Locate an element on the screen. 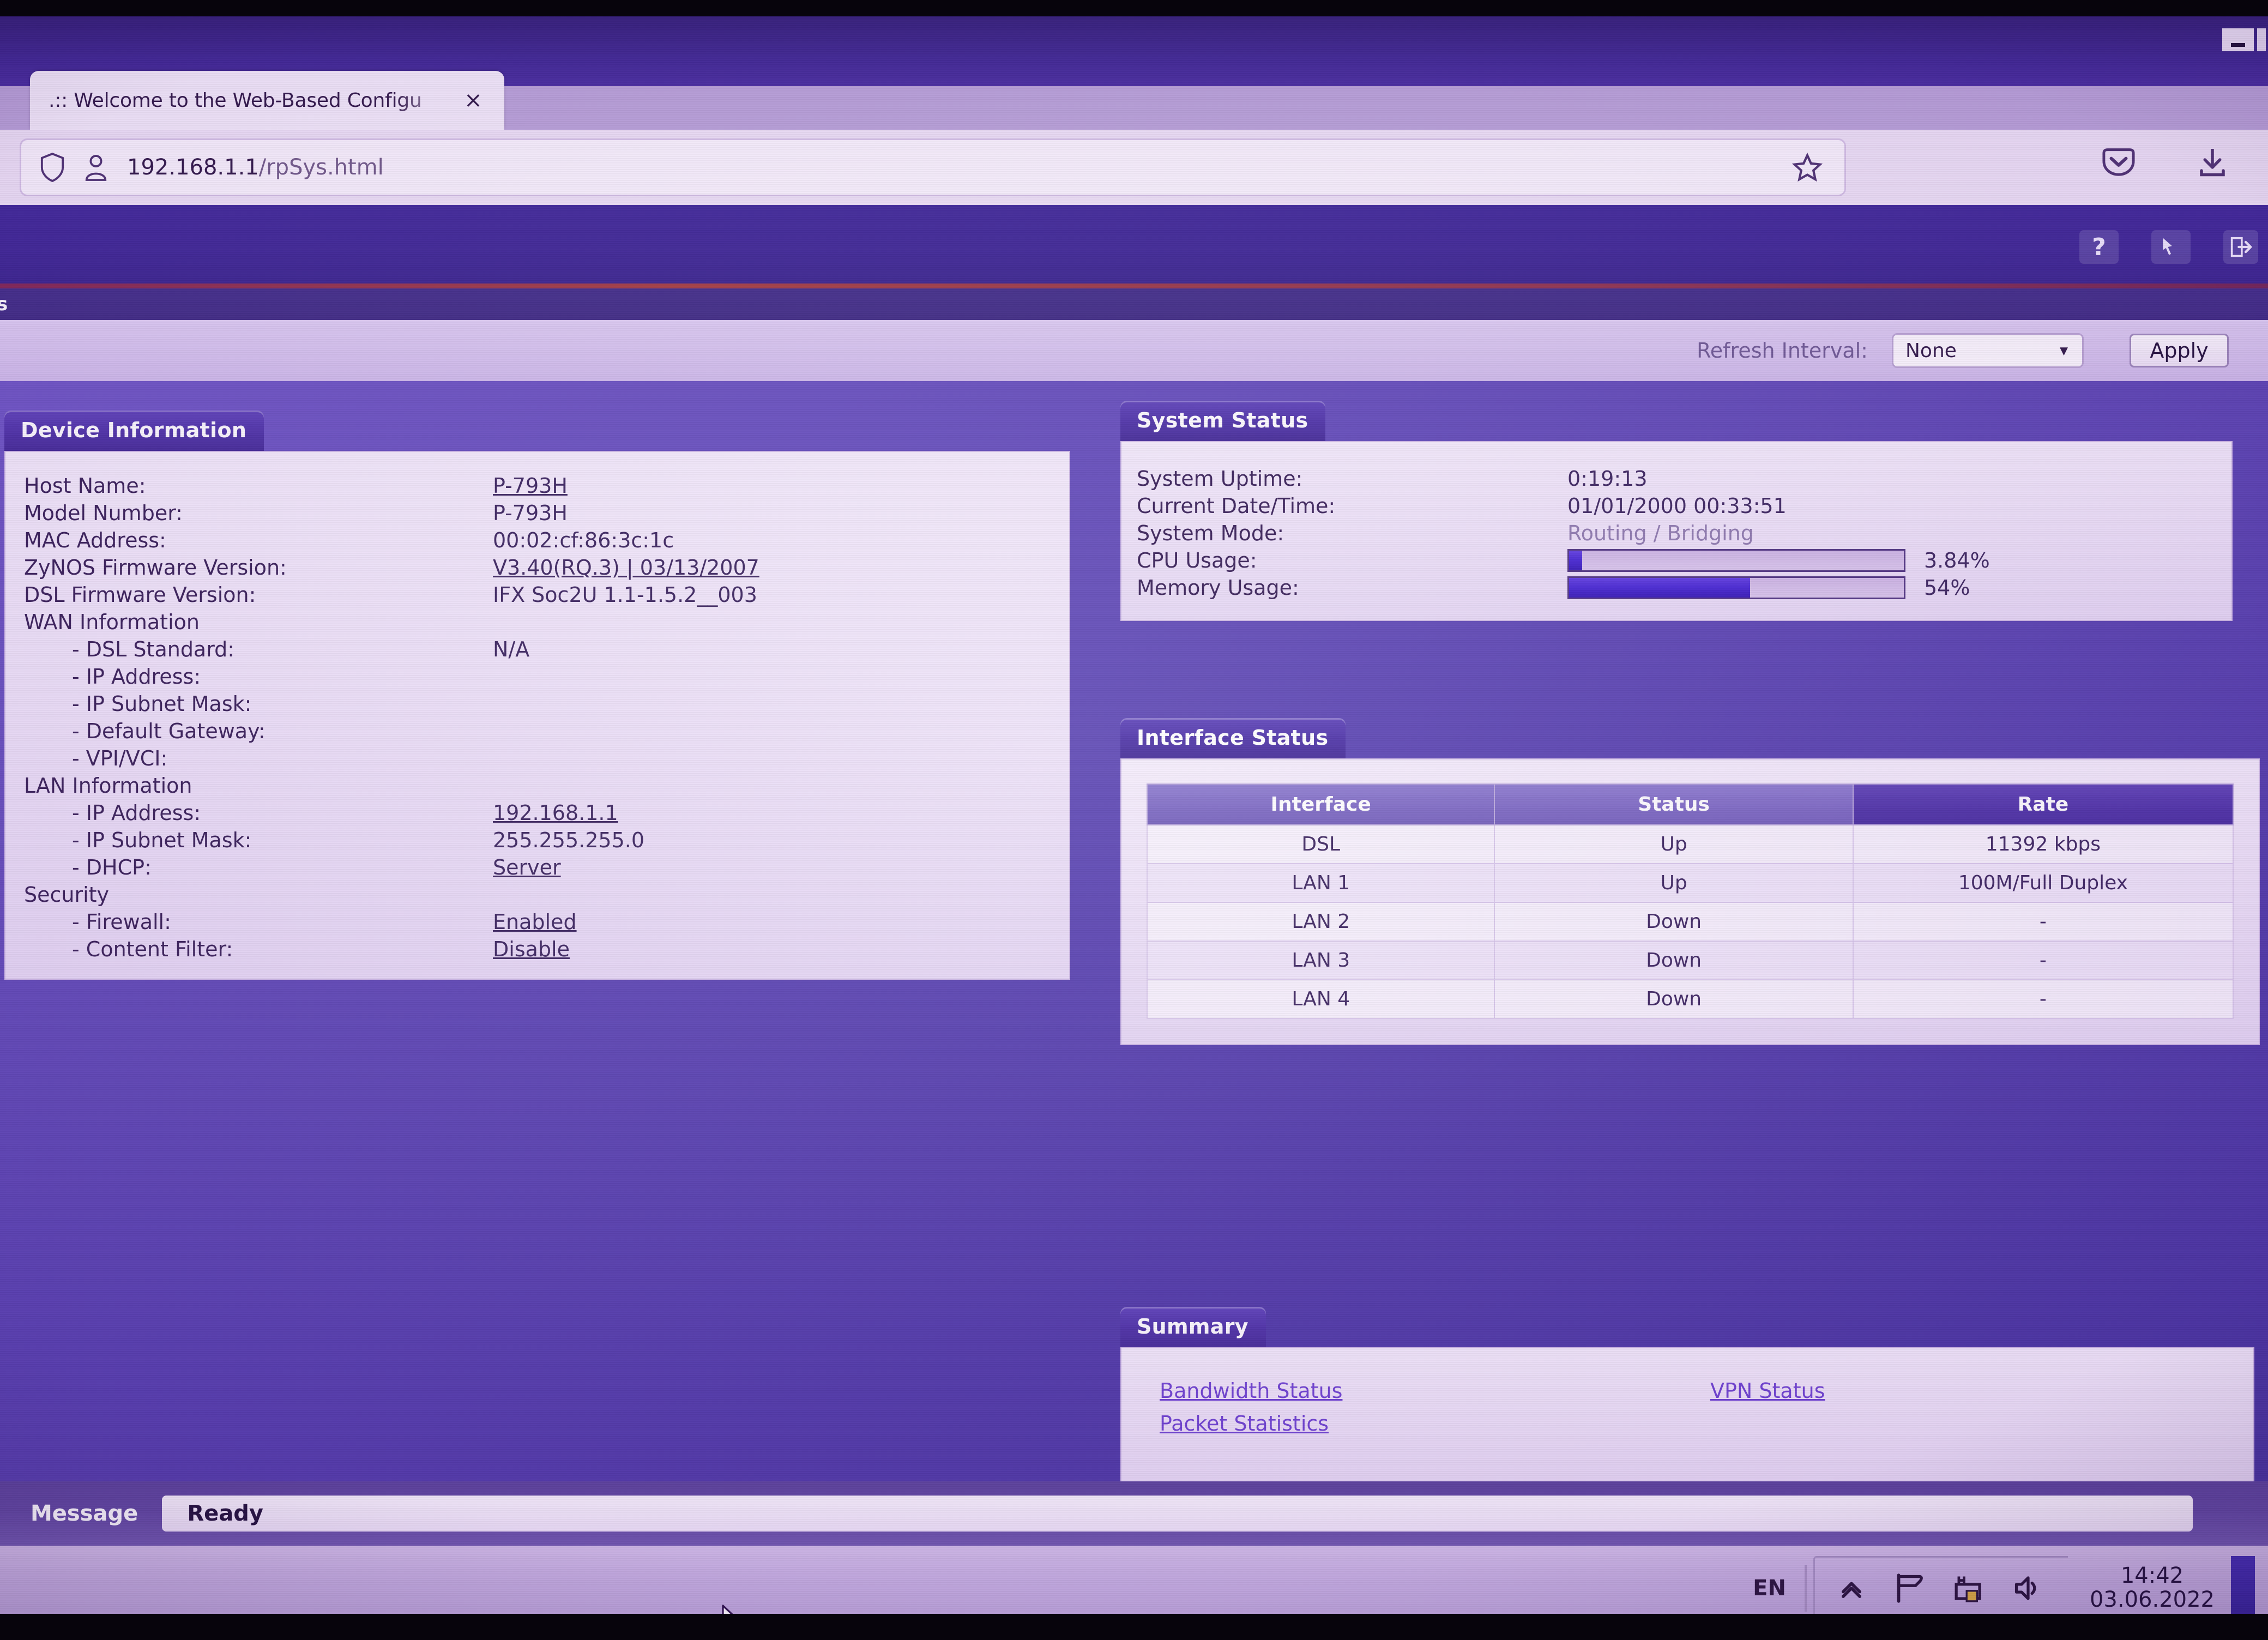 The height and width of the screenshot is (1640, 2268). cell-rate: 100M/Full Duplex is located at coordinates (2043, 883).